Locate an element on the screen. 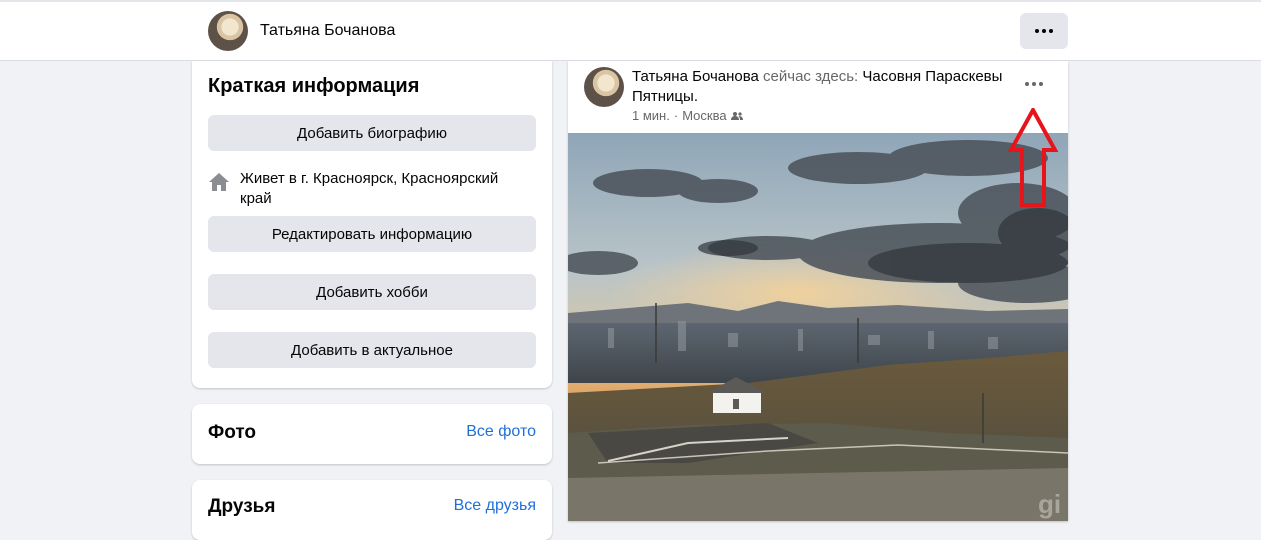 This screenshot has height=540, width=1261. post-author-avatar is located at coordinates (604, 87).